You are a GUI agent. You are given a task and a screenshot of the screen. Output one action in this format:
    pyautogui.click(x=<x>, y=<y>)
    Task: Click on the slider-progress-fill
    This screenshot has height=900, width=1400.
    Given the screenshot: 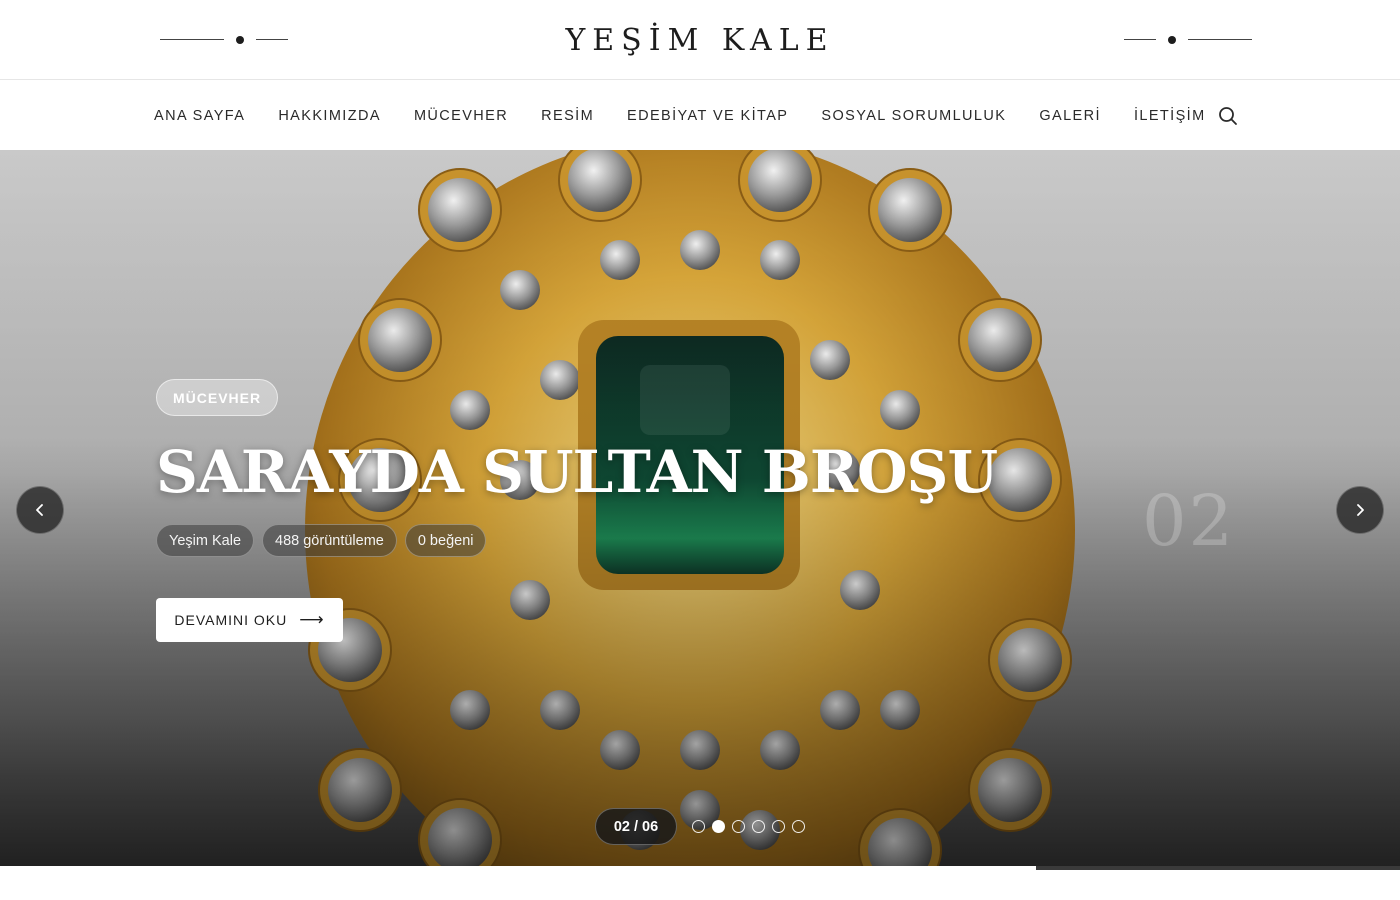 What is the action you would take?
    pyautogui.click(x=1218, y=868)
    